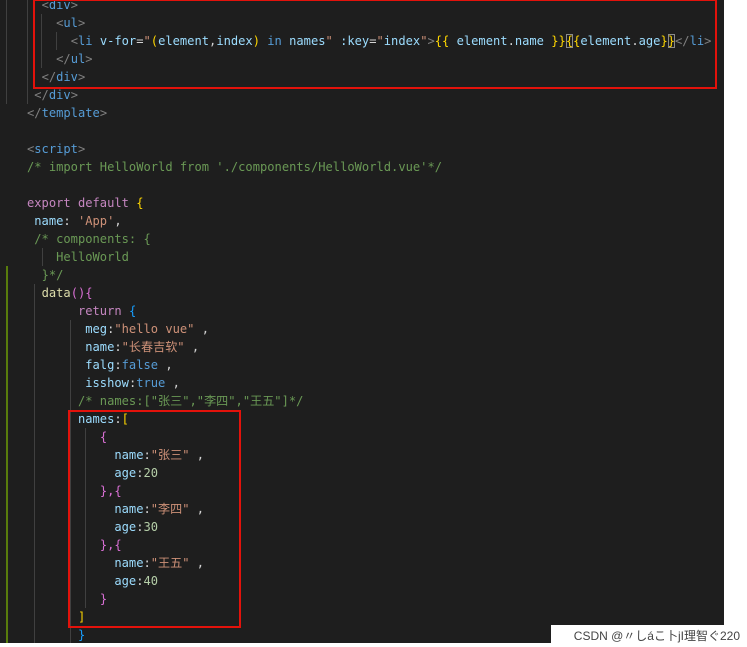 The image size is (747, 647). What do you see at coordinates (154, 41) in the screenshot?
I see `code-token: (` at bounding box center [154, 41].